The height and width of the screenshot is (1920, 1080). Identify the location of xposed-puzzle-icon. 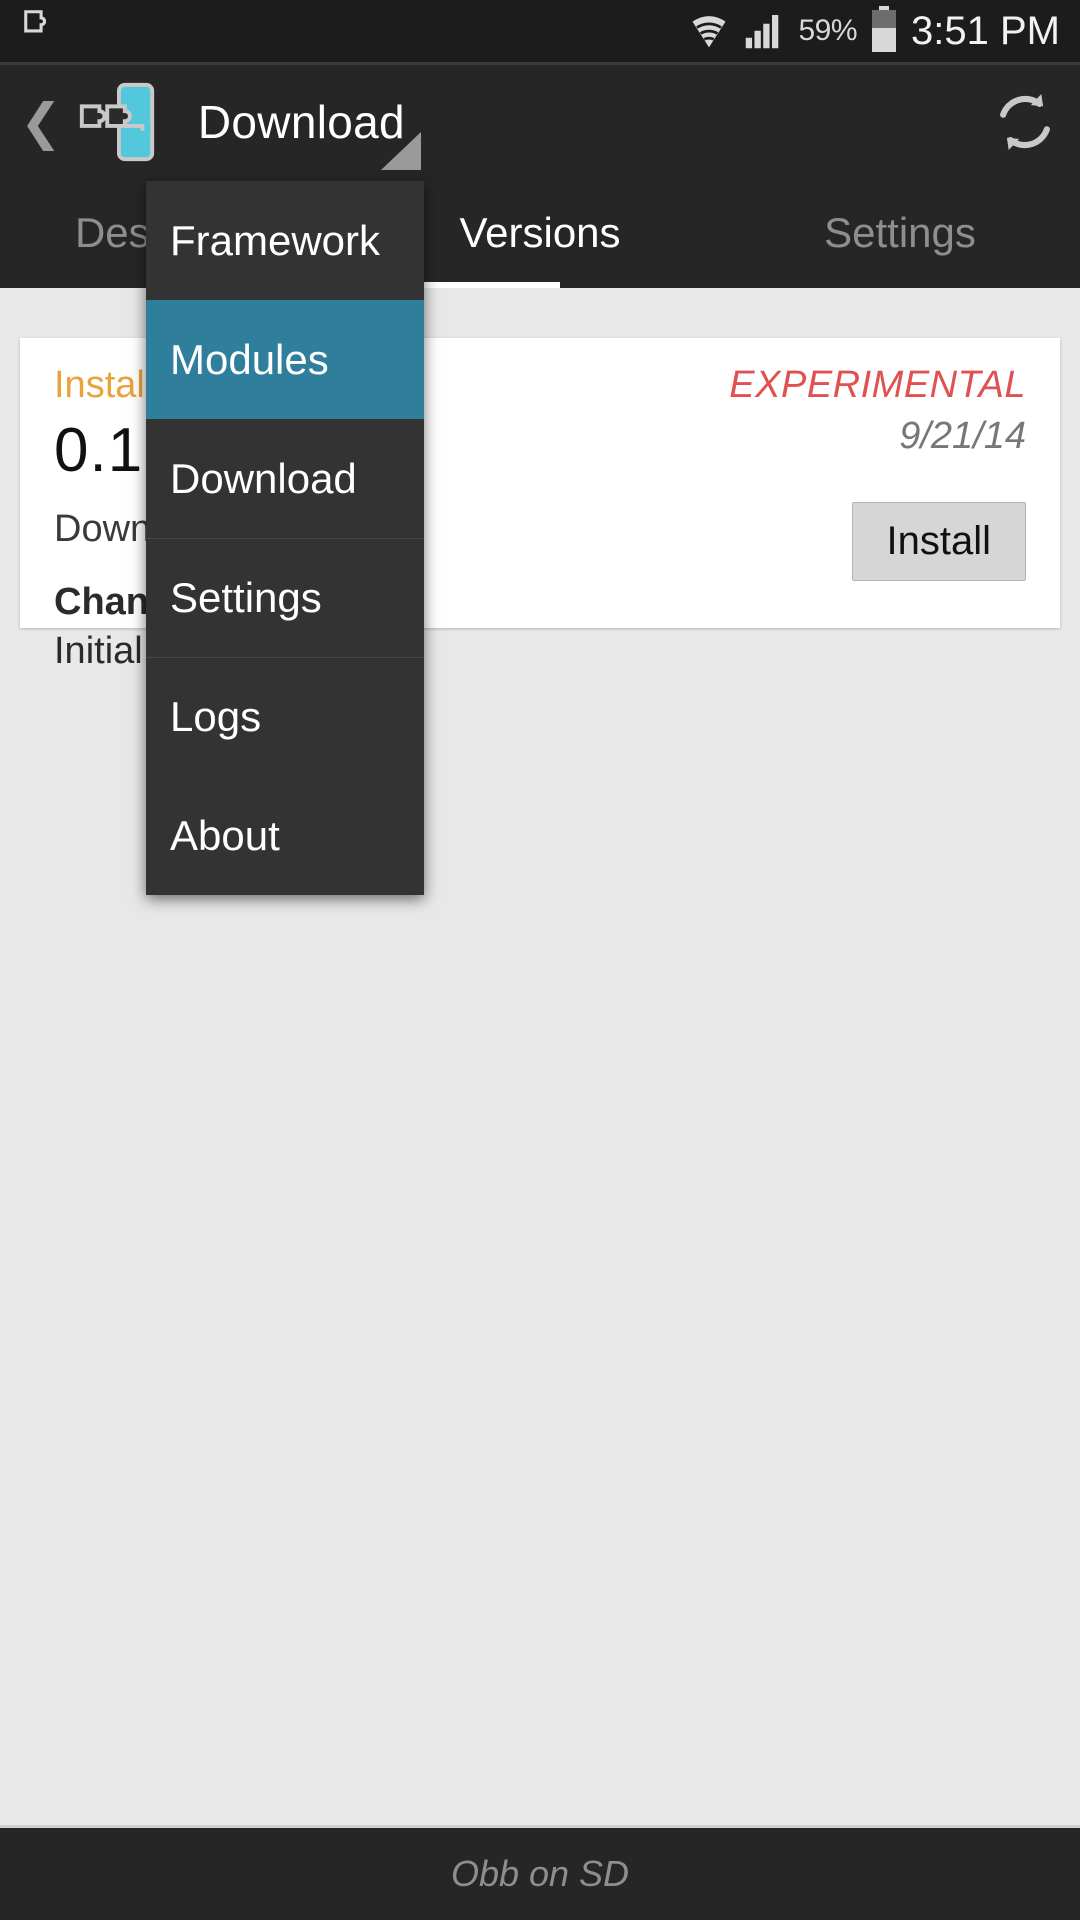
(43, 31).